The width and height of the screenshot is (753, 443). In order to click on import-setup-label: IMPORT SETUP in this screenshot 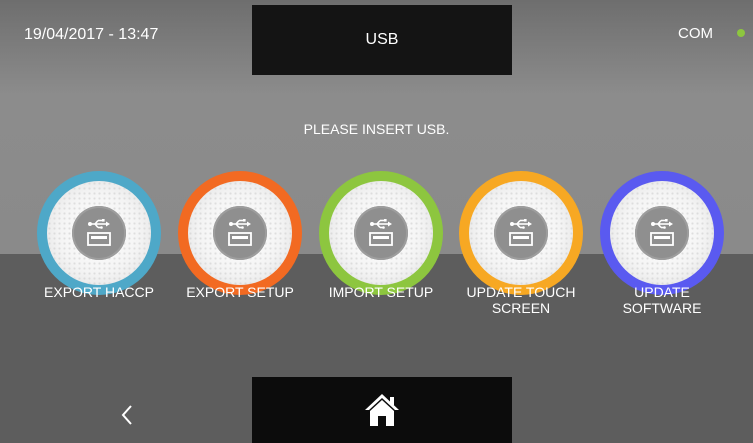, I will do `click(381, 292)`.